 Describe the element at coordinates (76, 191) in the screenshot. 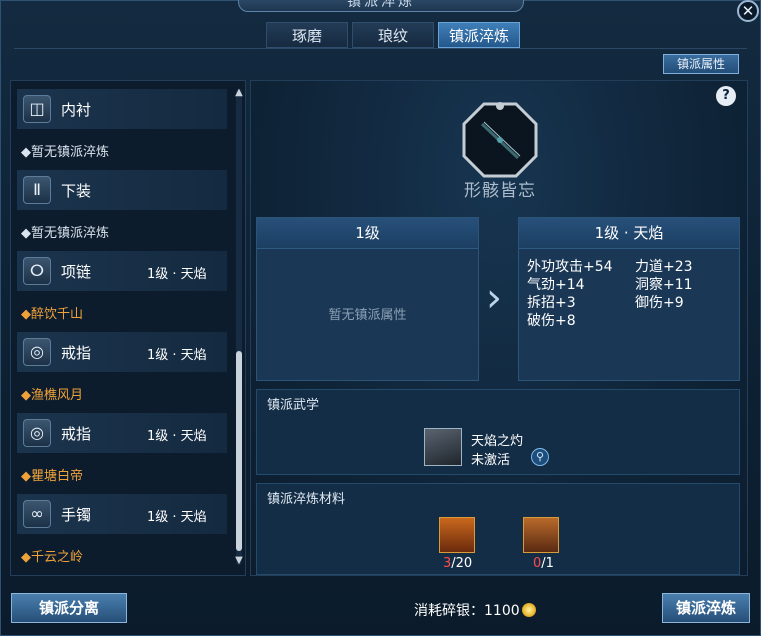

I see `slot-name: 下装` at that location.